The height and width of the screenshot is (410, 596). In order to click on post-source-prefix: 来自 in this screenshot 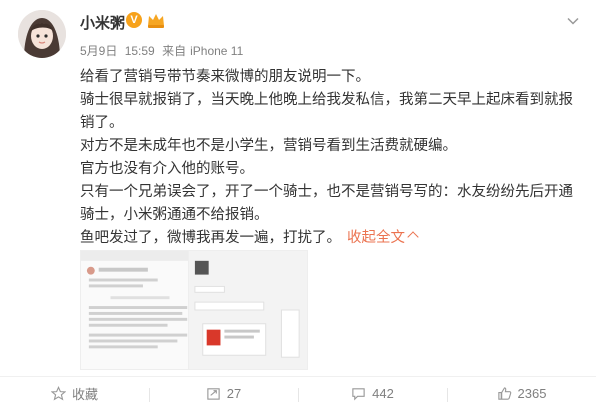, I will do `click(174, 51)`.